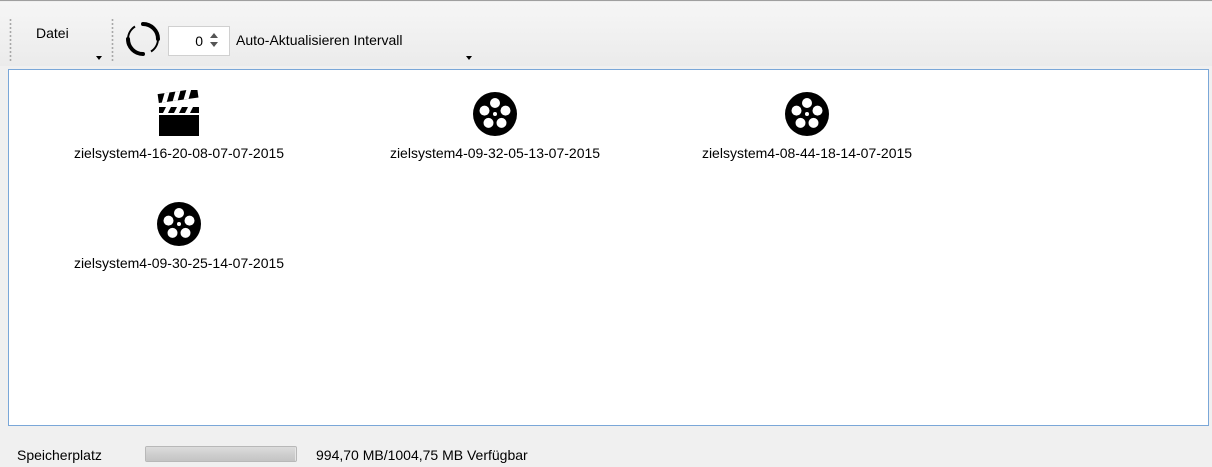  What do you see at coordinates (178, 113) in the screenshot?
I see `clapperboard-icon` at bounding box center [178, 113].